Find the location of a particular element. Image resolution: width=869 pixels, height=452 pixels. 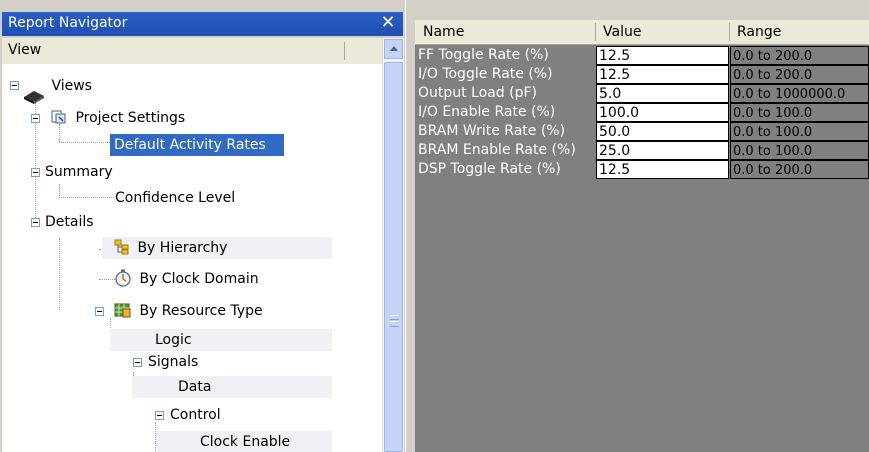

tree-item-by-resource-type: By Resource Type is located at coordinates (190, 311).